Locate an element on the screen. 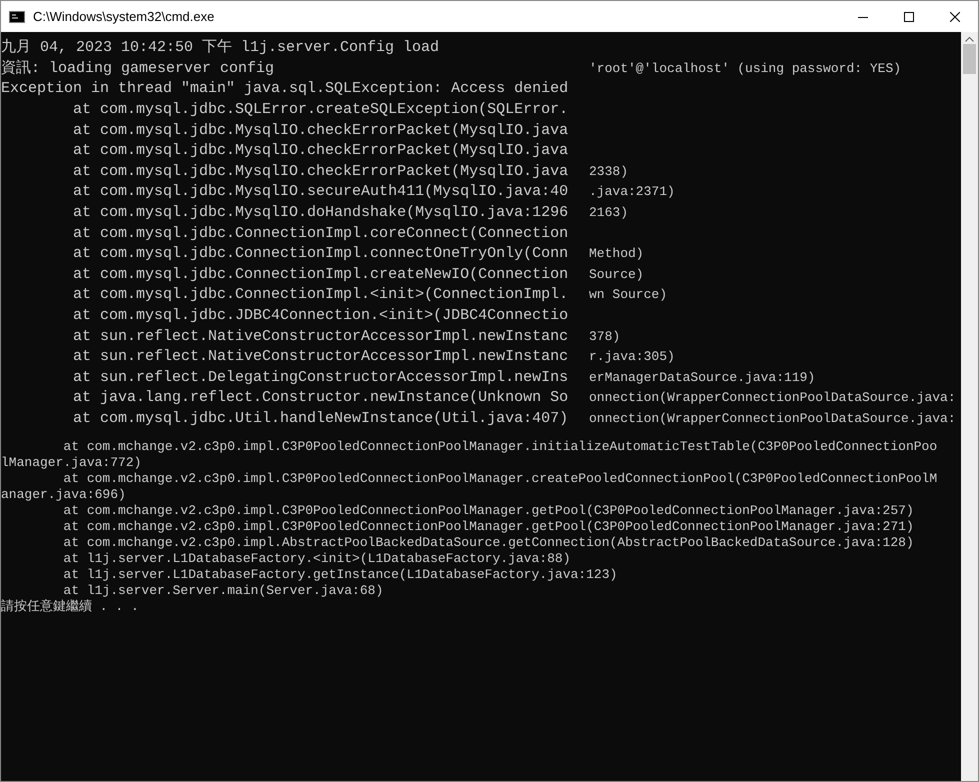 The width and height of the screenshot is (979, 782). window-title: C:\Windows\system32\cmd.exe is located at coordinates (123, 17).